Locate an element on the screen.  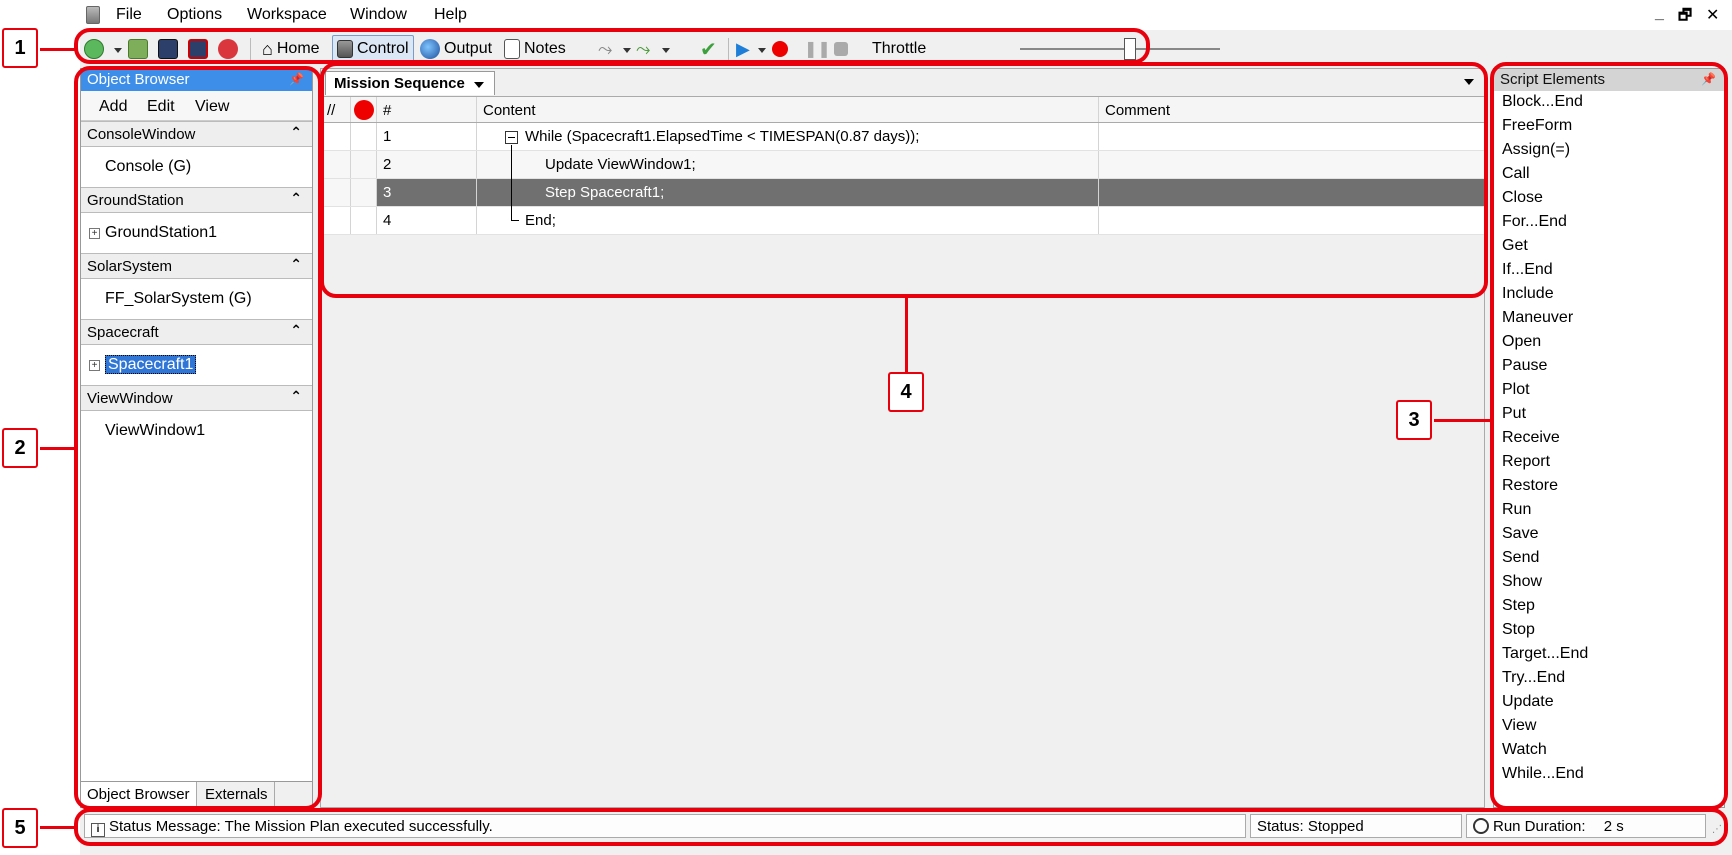
table-row-selected: 3 Step Spacecraft1; is located at coordinates (902, 193).